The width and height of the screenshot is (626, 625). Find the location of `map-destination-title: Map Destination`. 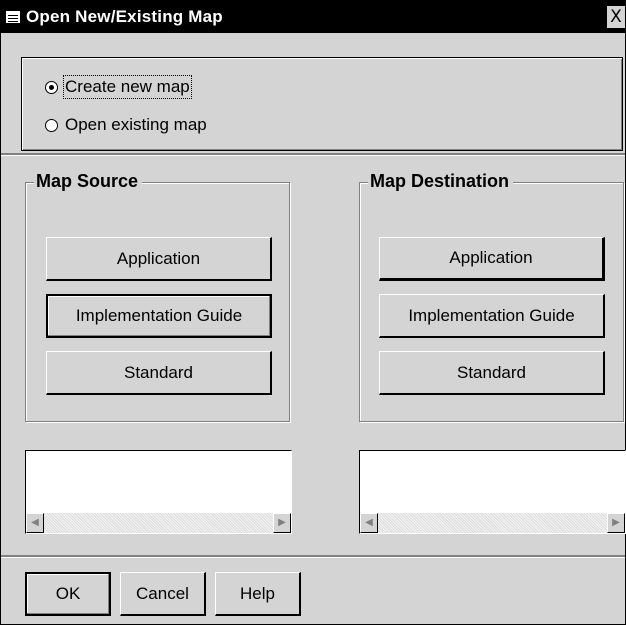

map-destination-title: Map Destination is located at coordinates (441, 181).